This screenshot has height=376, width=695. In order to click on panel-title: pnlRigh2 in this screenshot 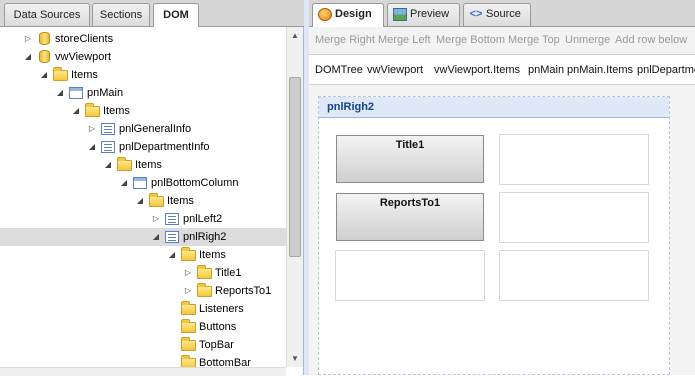, I will do `click(351, 107)`.